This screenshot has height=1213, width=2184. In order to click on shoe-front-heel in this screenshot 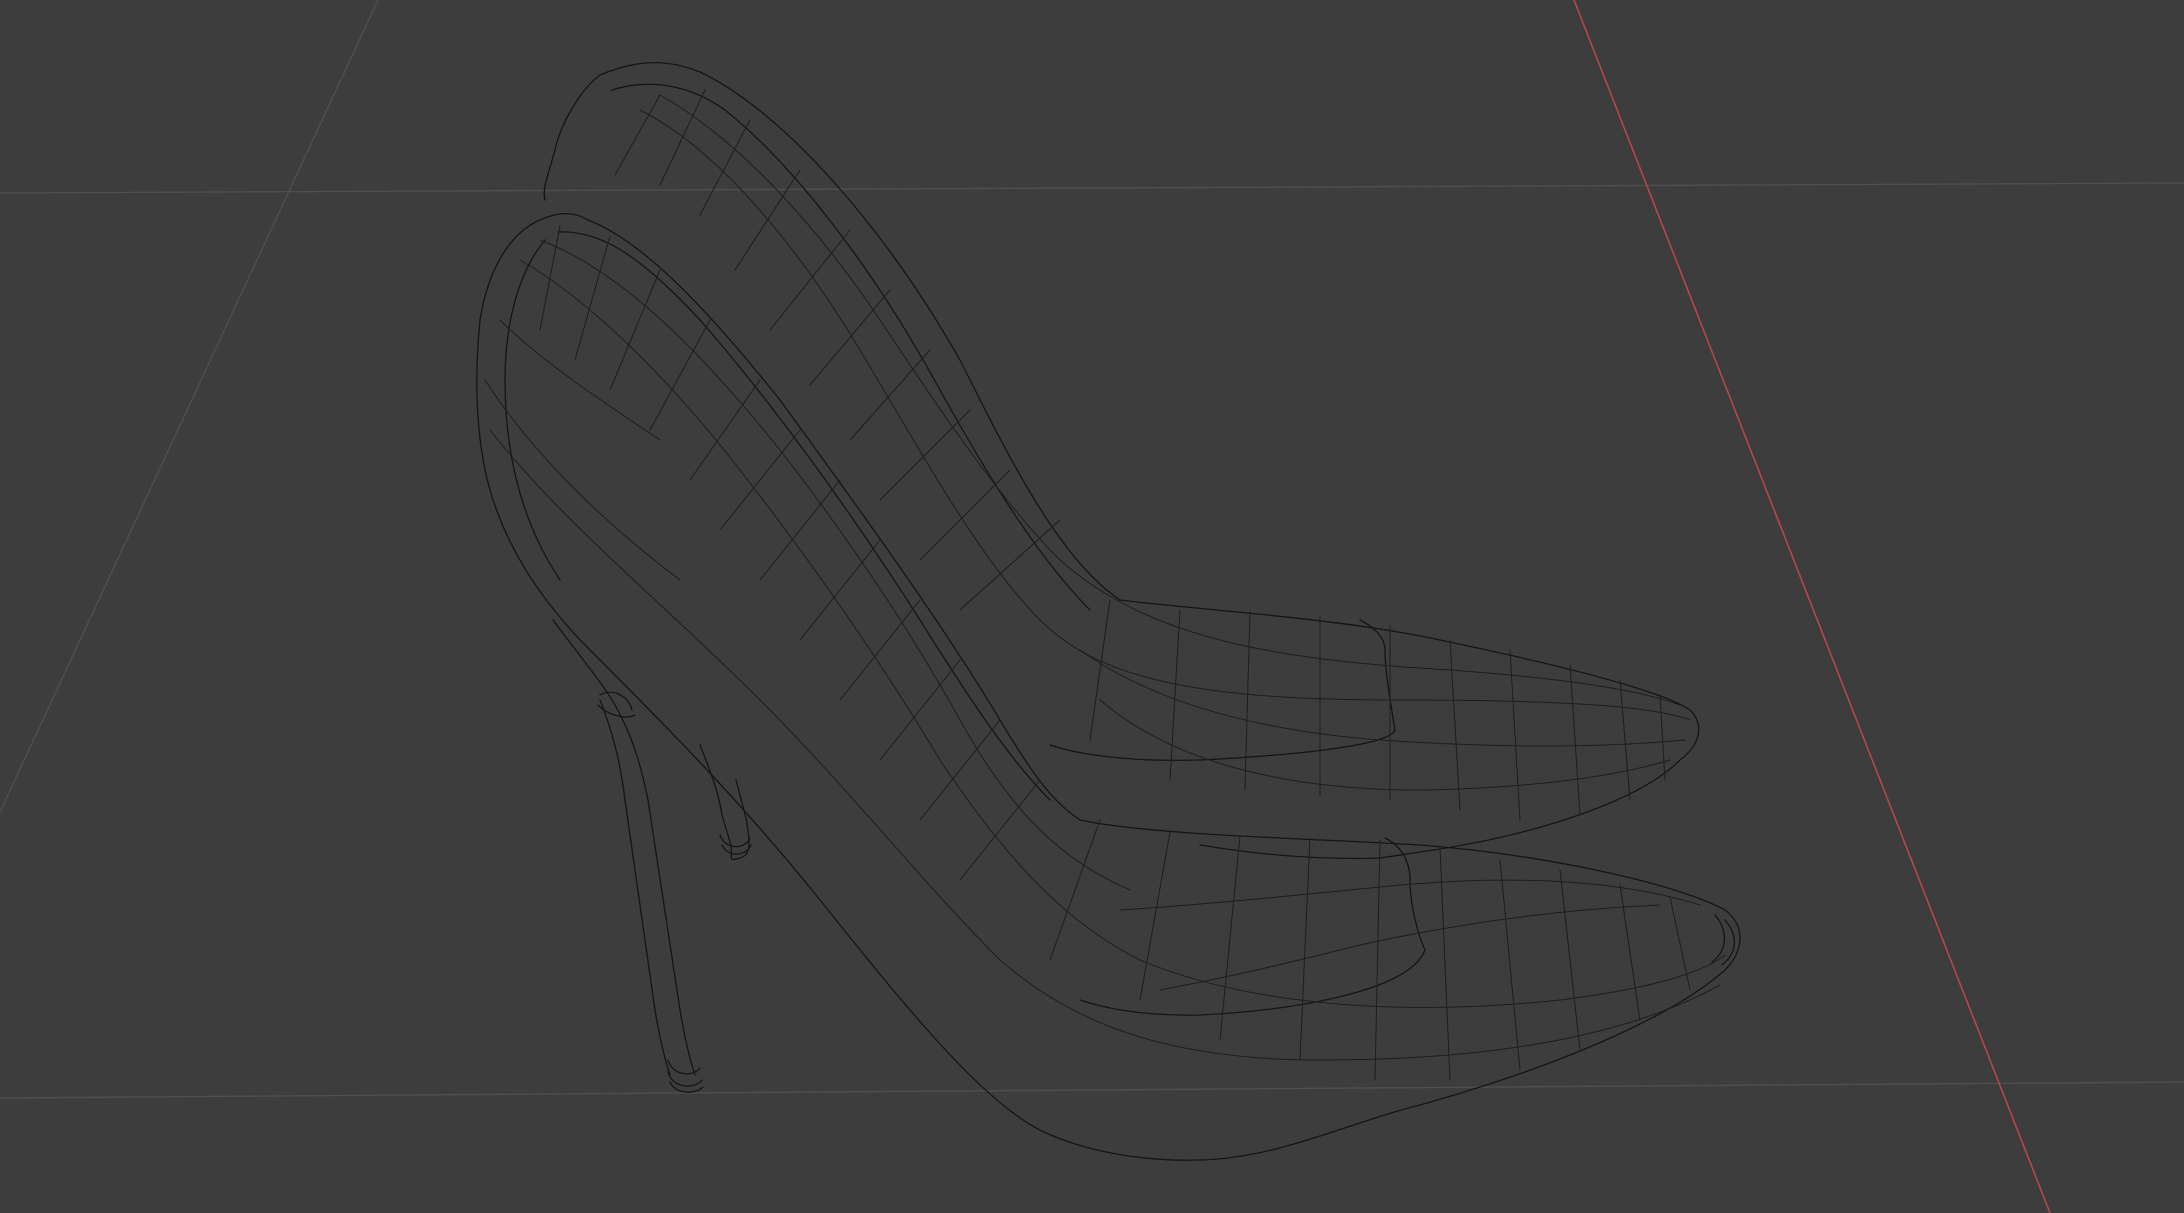, I will do `click(624, 847)`.